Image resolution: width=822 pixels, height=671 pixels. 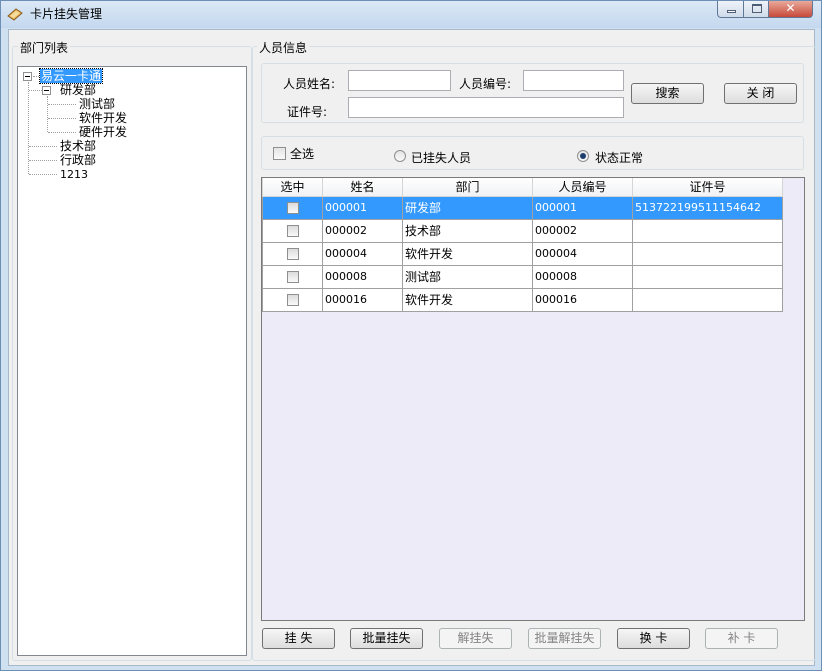 What do you see at coordinates (741, 638) in the screenshot?
I see `reissue-card-button: 补 卡` at bounding box center [741, 638].